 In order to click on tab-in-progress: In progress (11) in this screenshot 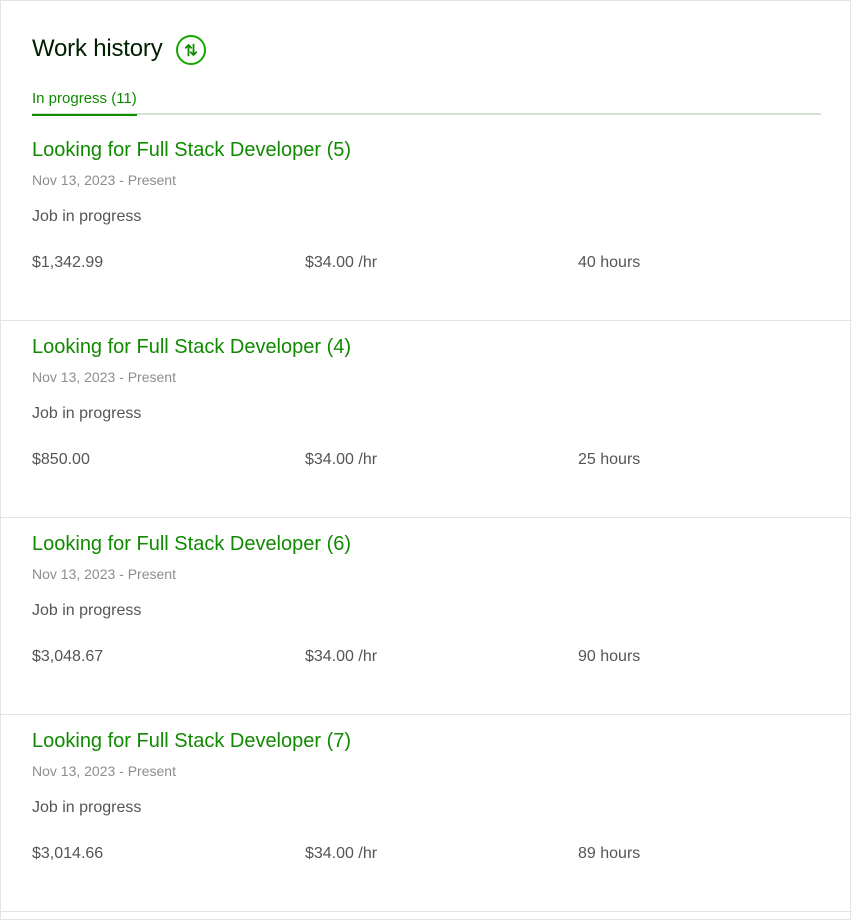, I will do `click(84, 102)`.